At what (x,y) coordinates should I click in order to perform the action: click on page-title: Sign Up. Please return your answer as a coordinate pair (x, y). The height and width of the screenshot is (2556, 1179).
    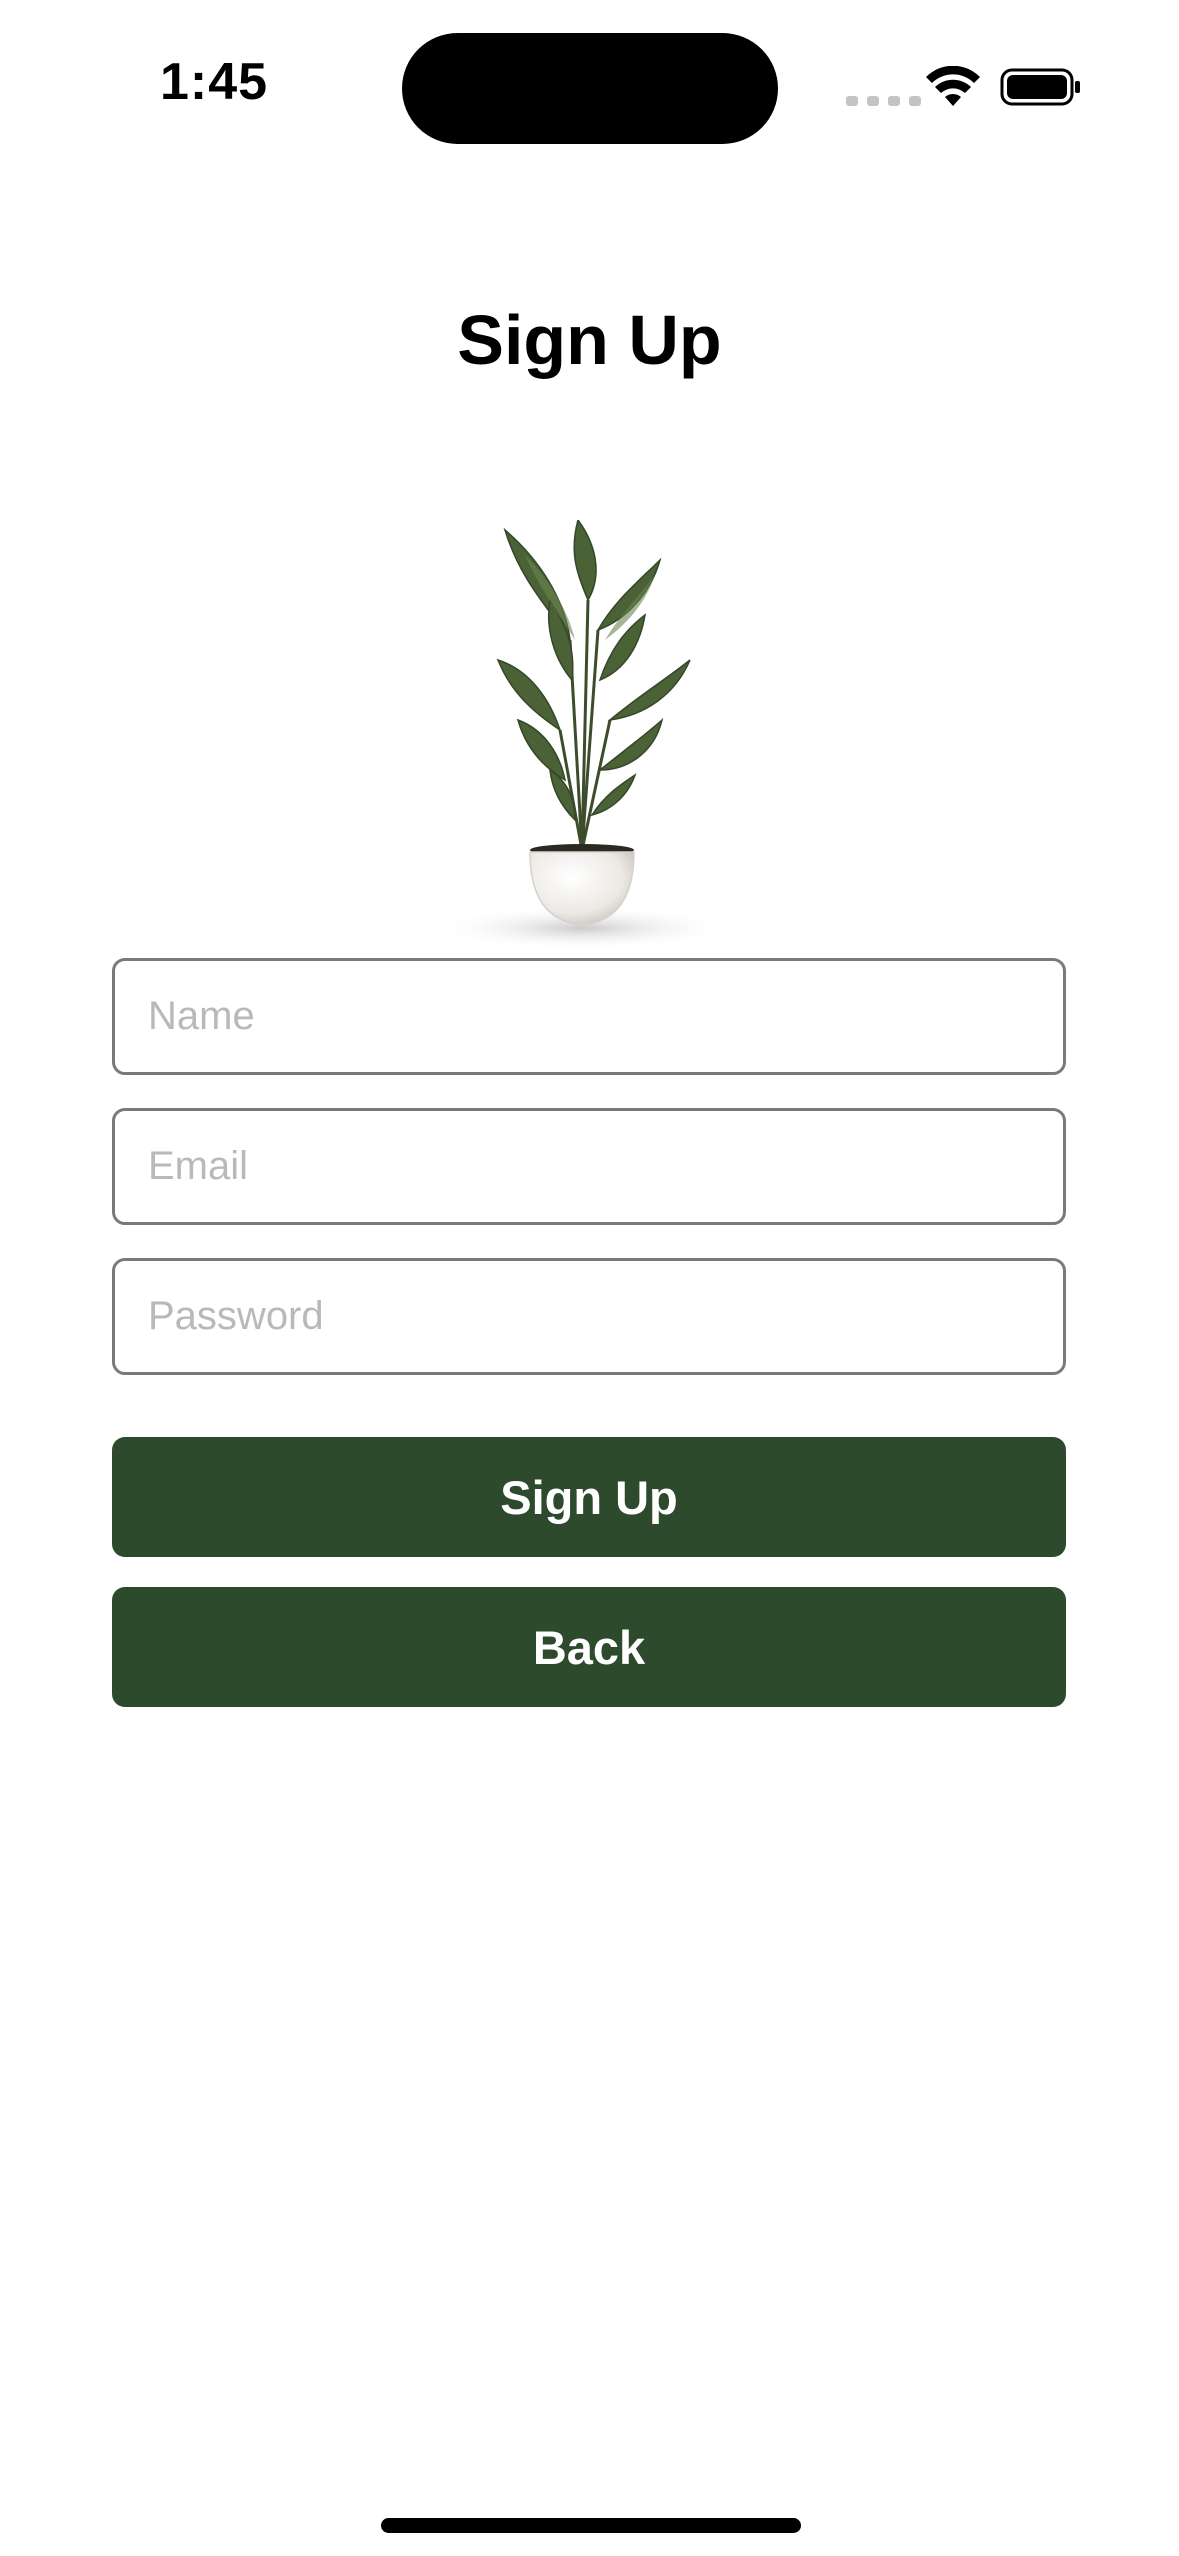
    Looking at the image, I should click on (589, 340).